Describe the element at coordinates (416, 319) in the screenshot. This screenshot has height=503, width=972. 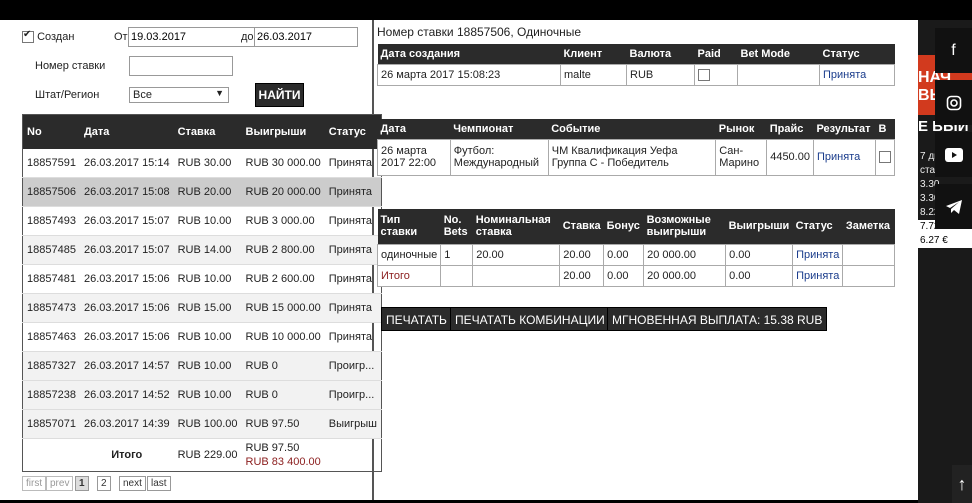
I see `print-button: ПЕЧАТАТЬ` at that location.